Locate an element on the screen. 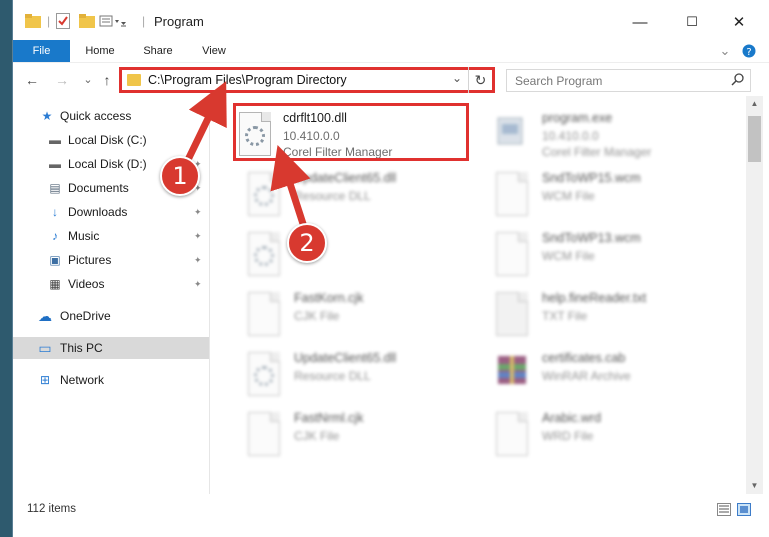 This screenshot has height=537, width=769. highlight-box is located at coordinates (351, 132).